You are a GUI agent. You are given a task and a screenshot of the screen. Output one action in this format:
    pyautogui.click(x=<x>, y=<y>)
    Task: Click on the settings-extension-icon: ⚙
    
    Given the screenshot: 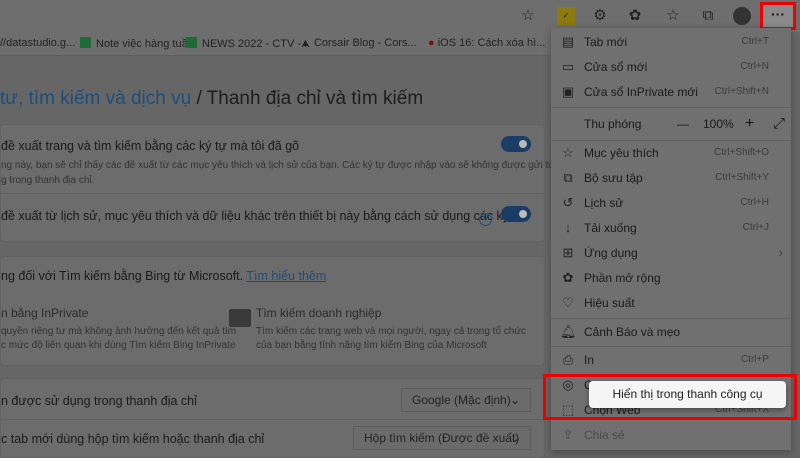 What is the action you would take?
    pyautogui.click(x=600, y=16)
    